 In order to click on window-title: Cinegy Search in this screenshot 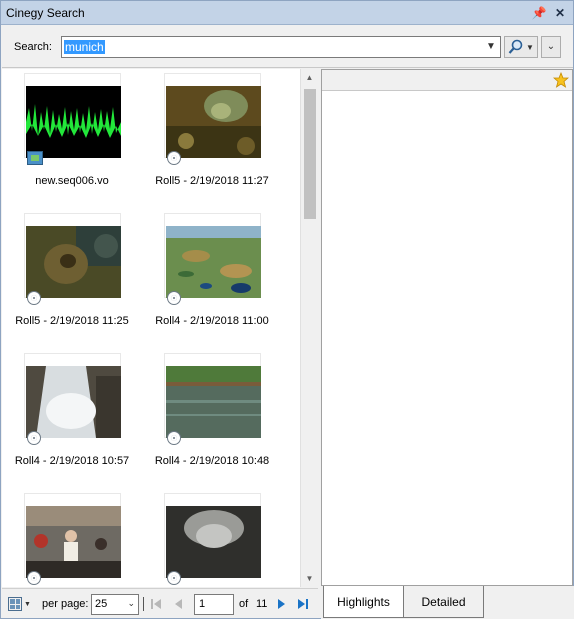, I will do `click(45, 12)`.